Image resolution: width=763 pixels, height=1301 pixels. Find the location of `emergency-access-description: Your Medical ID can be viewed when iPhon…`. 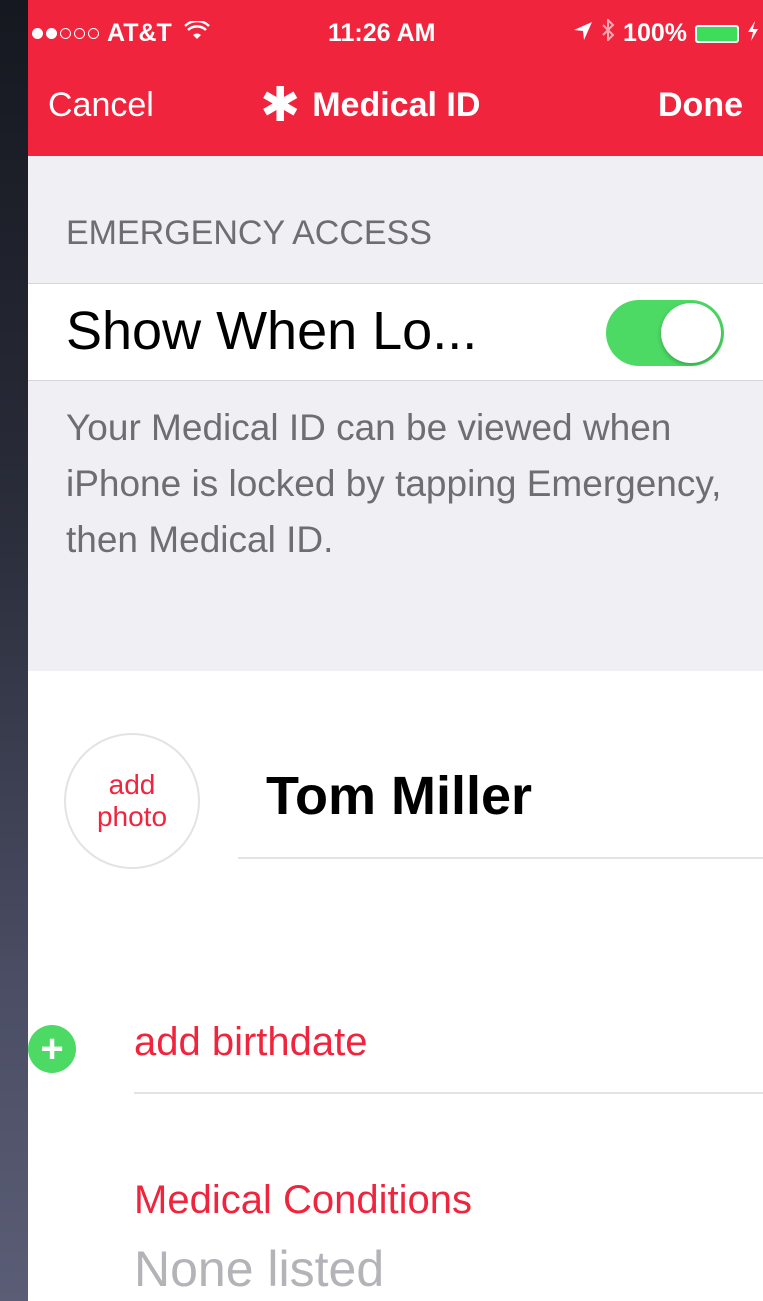

emergency-access-description: Your Medical ID can be viewed when iPhon… is located at coordinates (394, 483).